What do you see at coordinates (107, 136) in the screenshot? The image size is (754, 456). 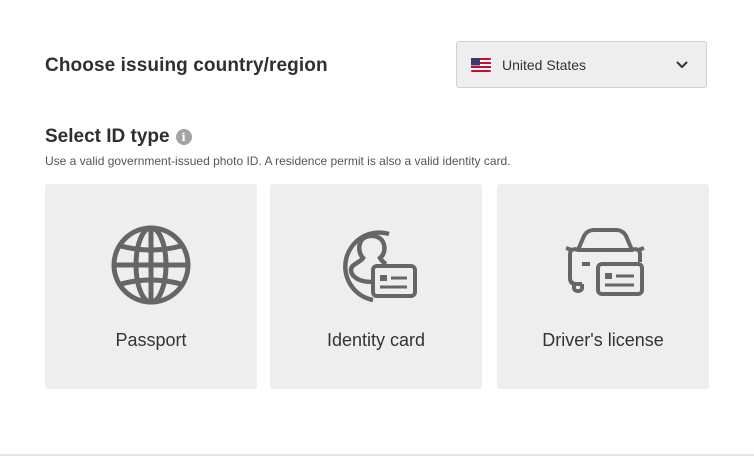 I see `id-type-title: Select ID type` at bounding box center [107, 136].